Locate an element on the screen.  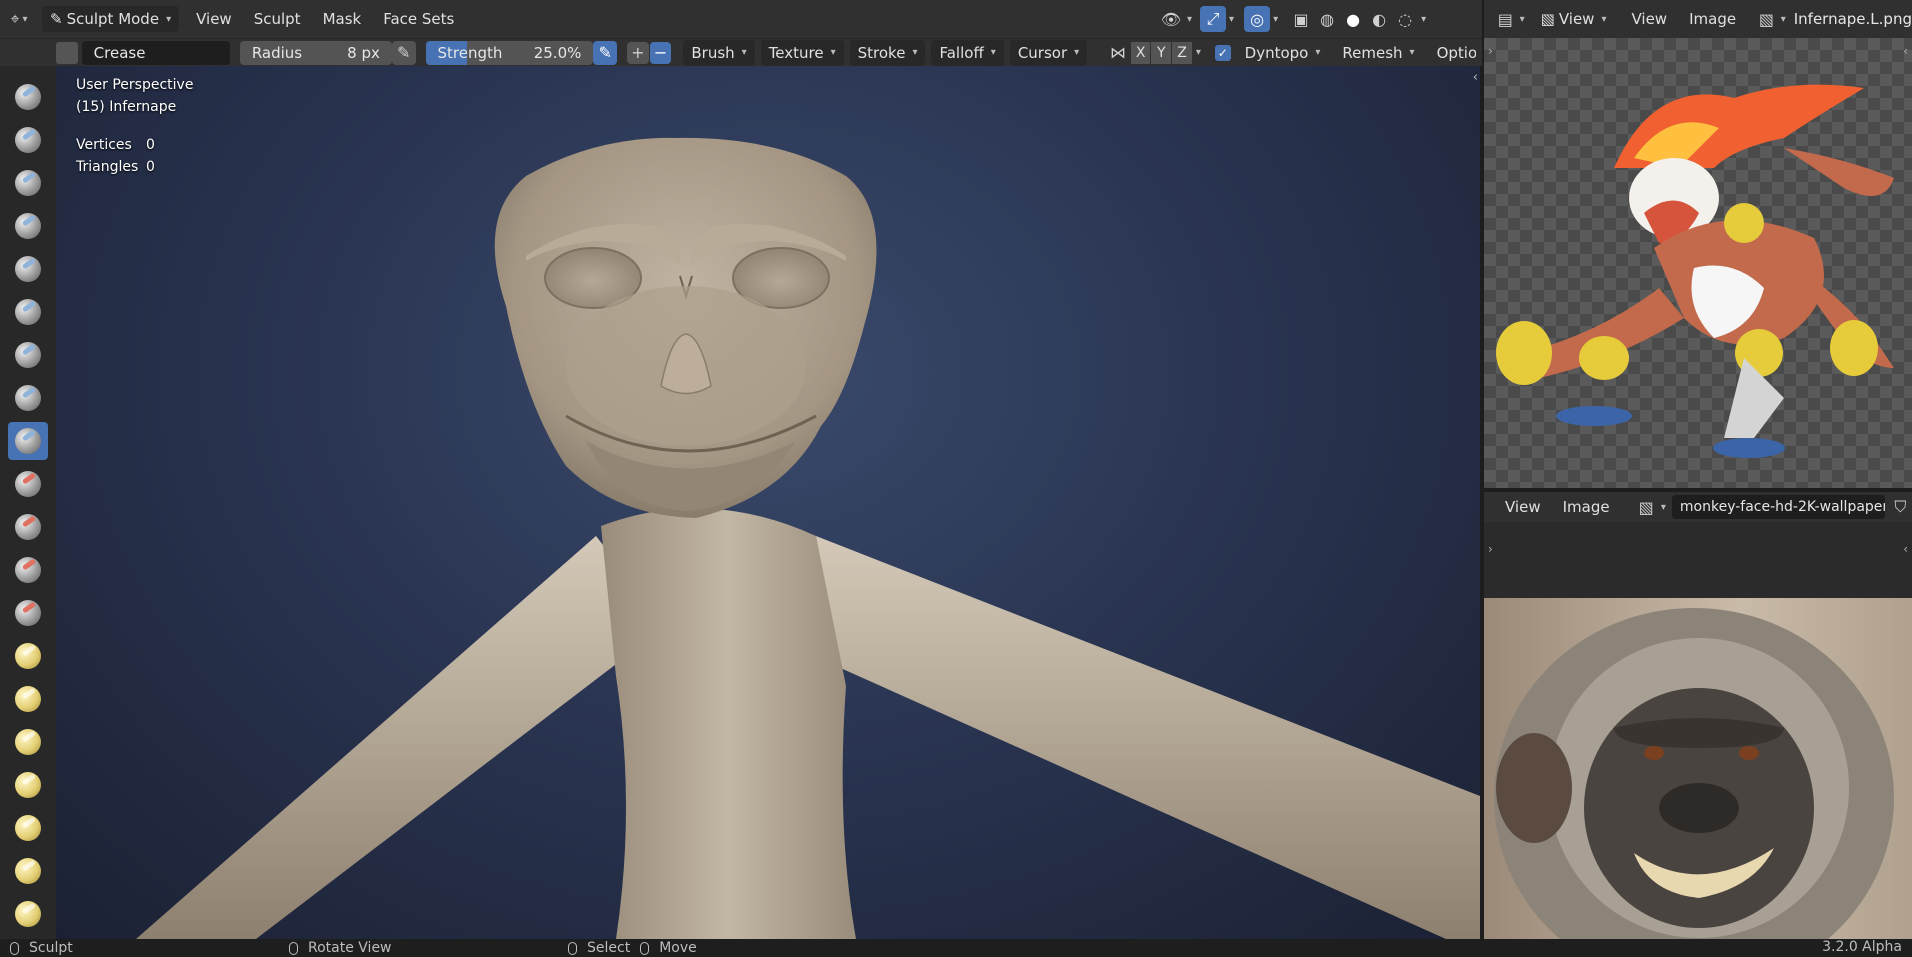
tool-layer is located at coordinates (28, 312).